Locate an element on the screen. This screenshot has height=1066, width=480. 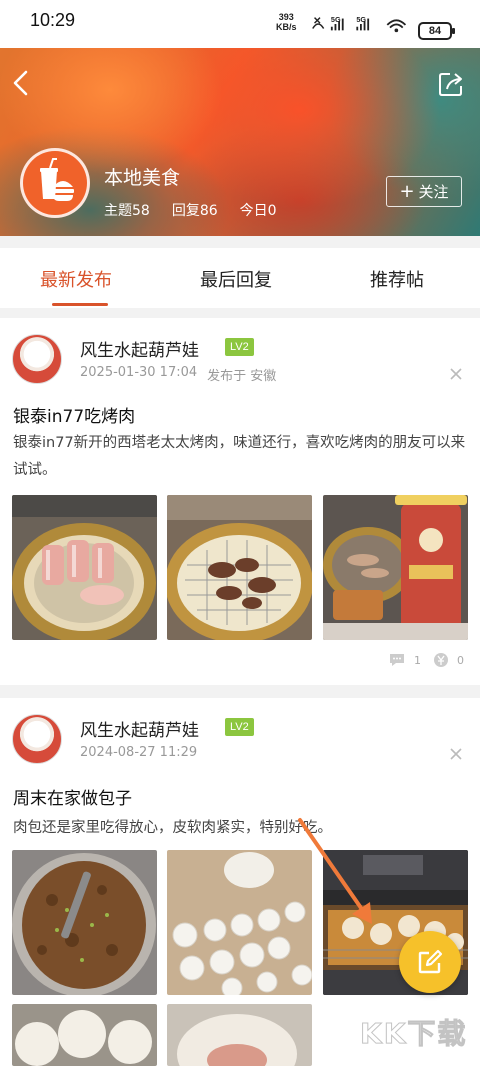
forum-name: 本地美食 is located at coordinates (142, 178).